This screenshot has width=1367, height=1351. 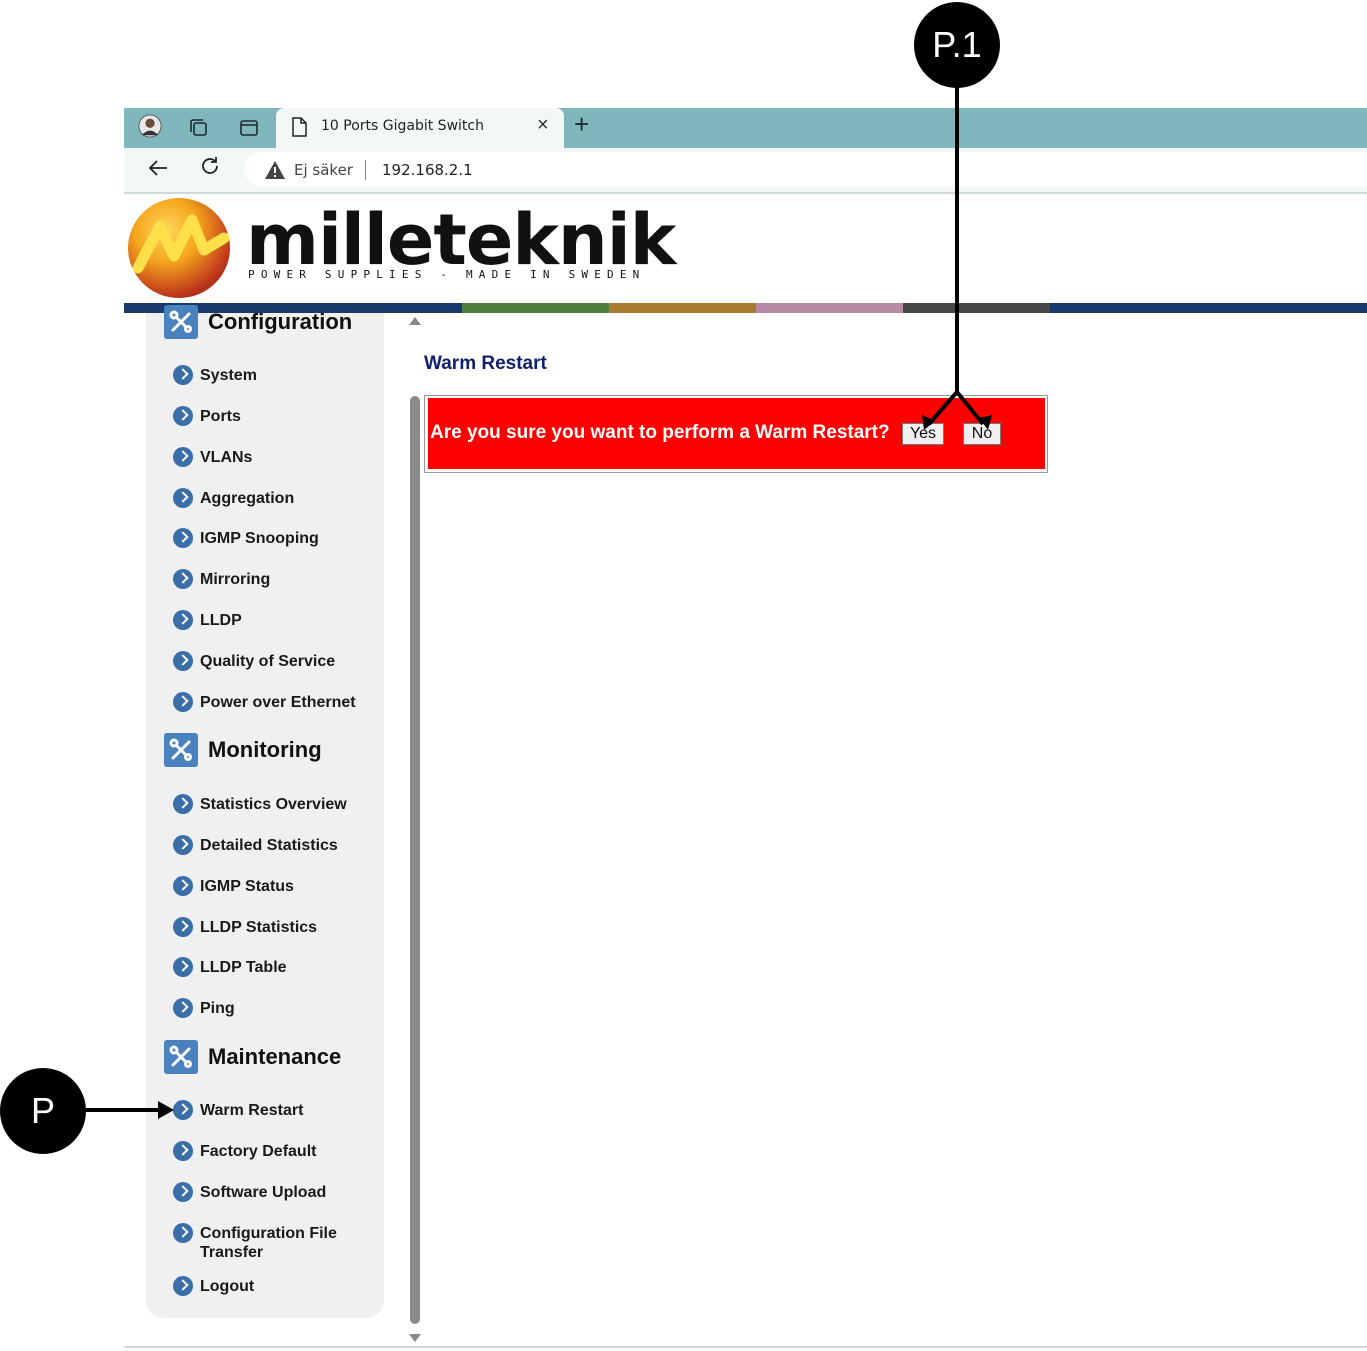 What do you see at coordinates (970, 408) in the screenshot?
I see `p1-arrow-right` at bounding box center [970, 408].